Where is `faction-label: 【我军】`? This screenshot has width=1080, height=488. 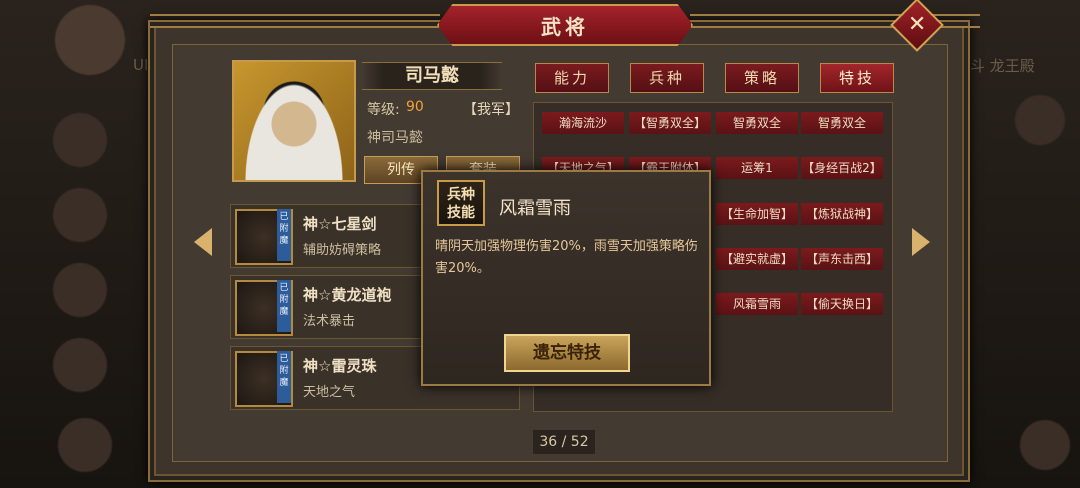
faction-label: 【我军】 is located at coordinates (491, 110).